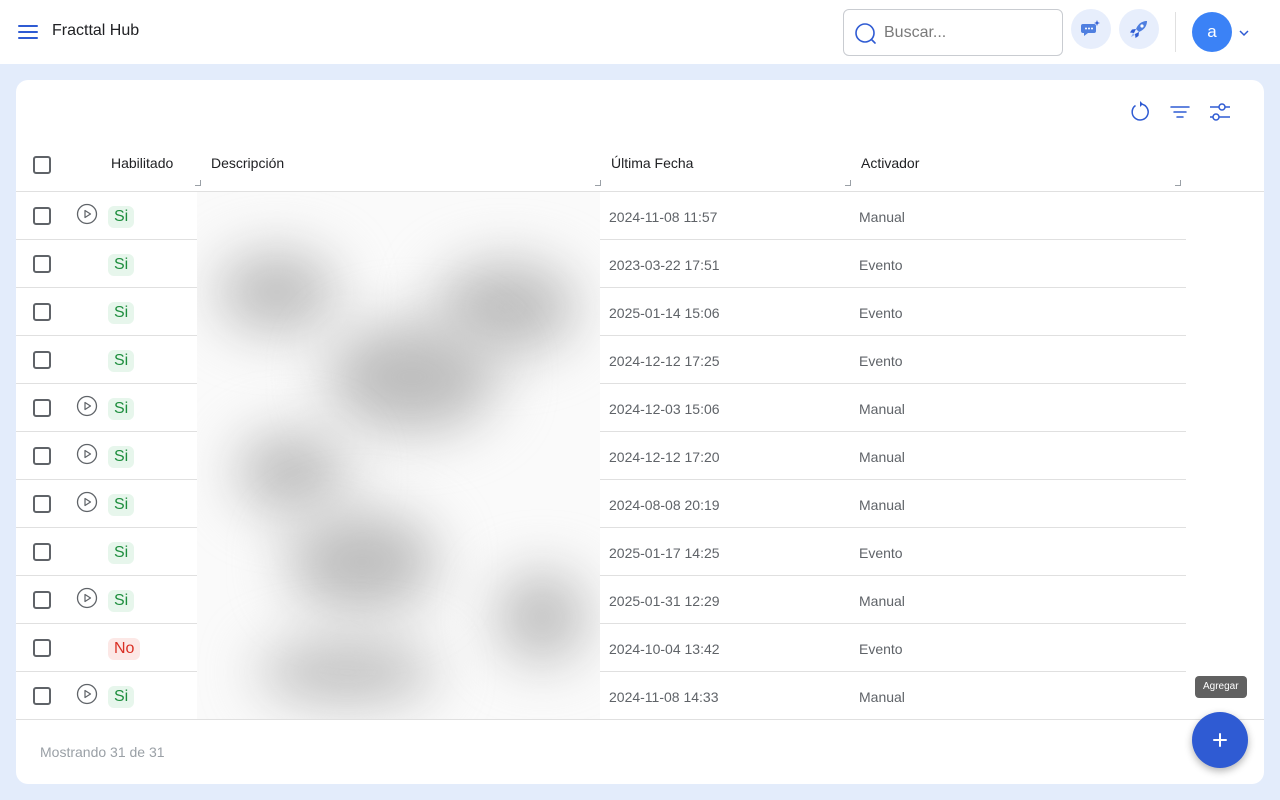 The width and height of the screenshot is (1280, 800). I want to click on chat-sparkle-button, so click(1091, 29).